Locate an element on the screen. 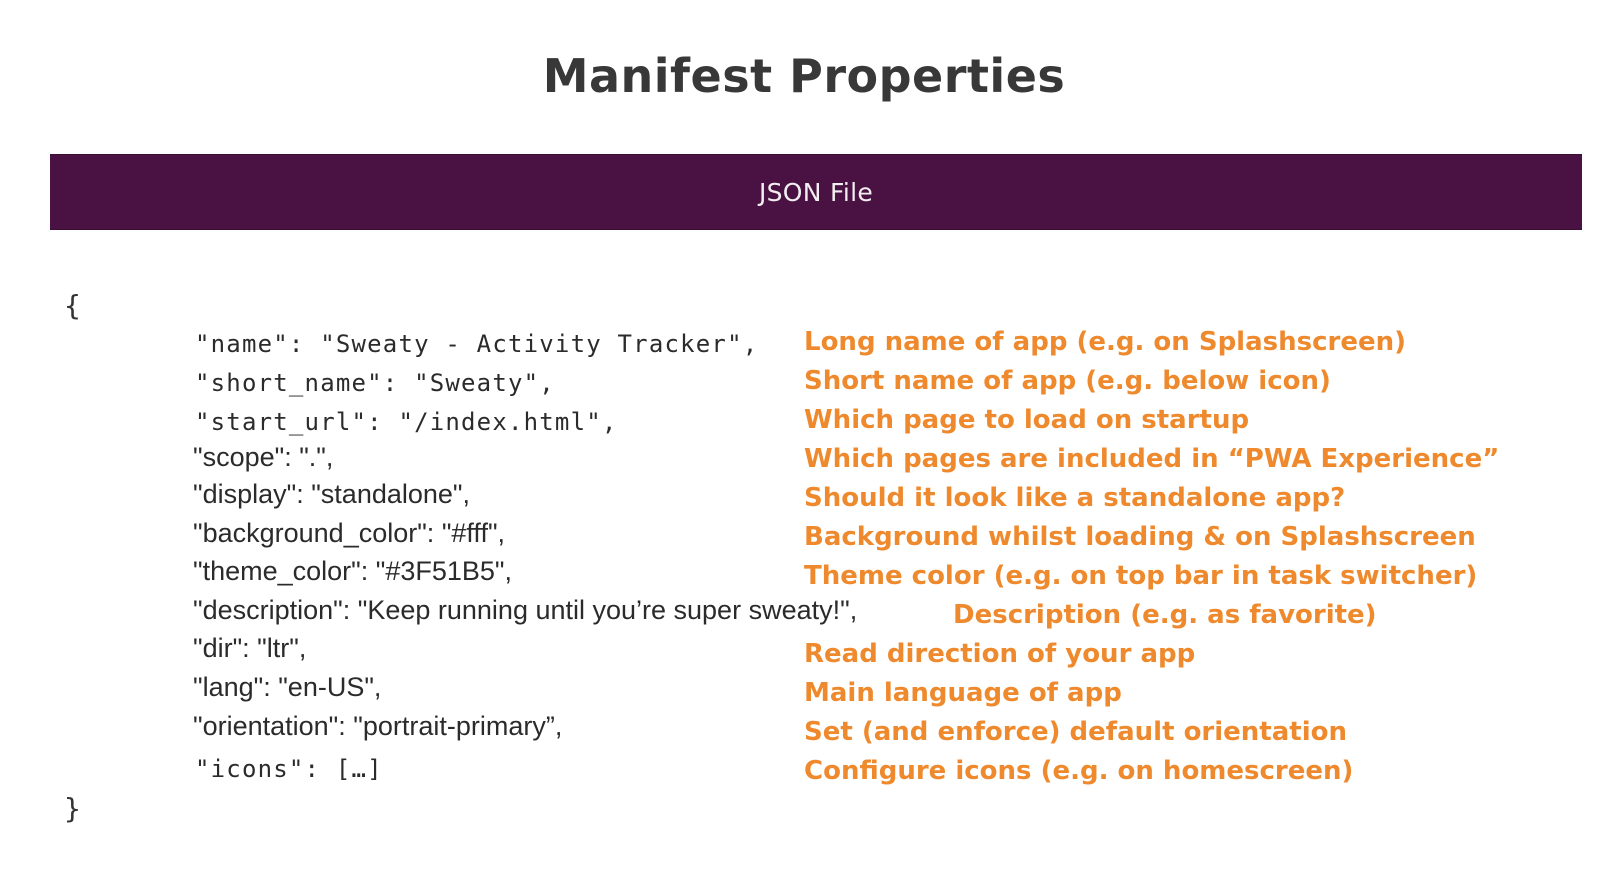  code-line-background-color: "background_color": "#fff", is located at coordinates (349, 533).